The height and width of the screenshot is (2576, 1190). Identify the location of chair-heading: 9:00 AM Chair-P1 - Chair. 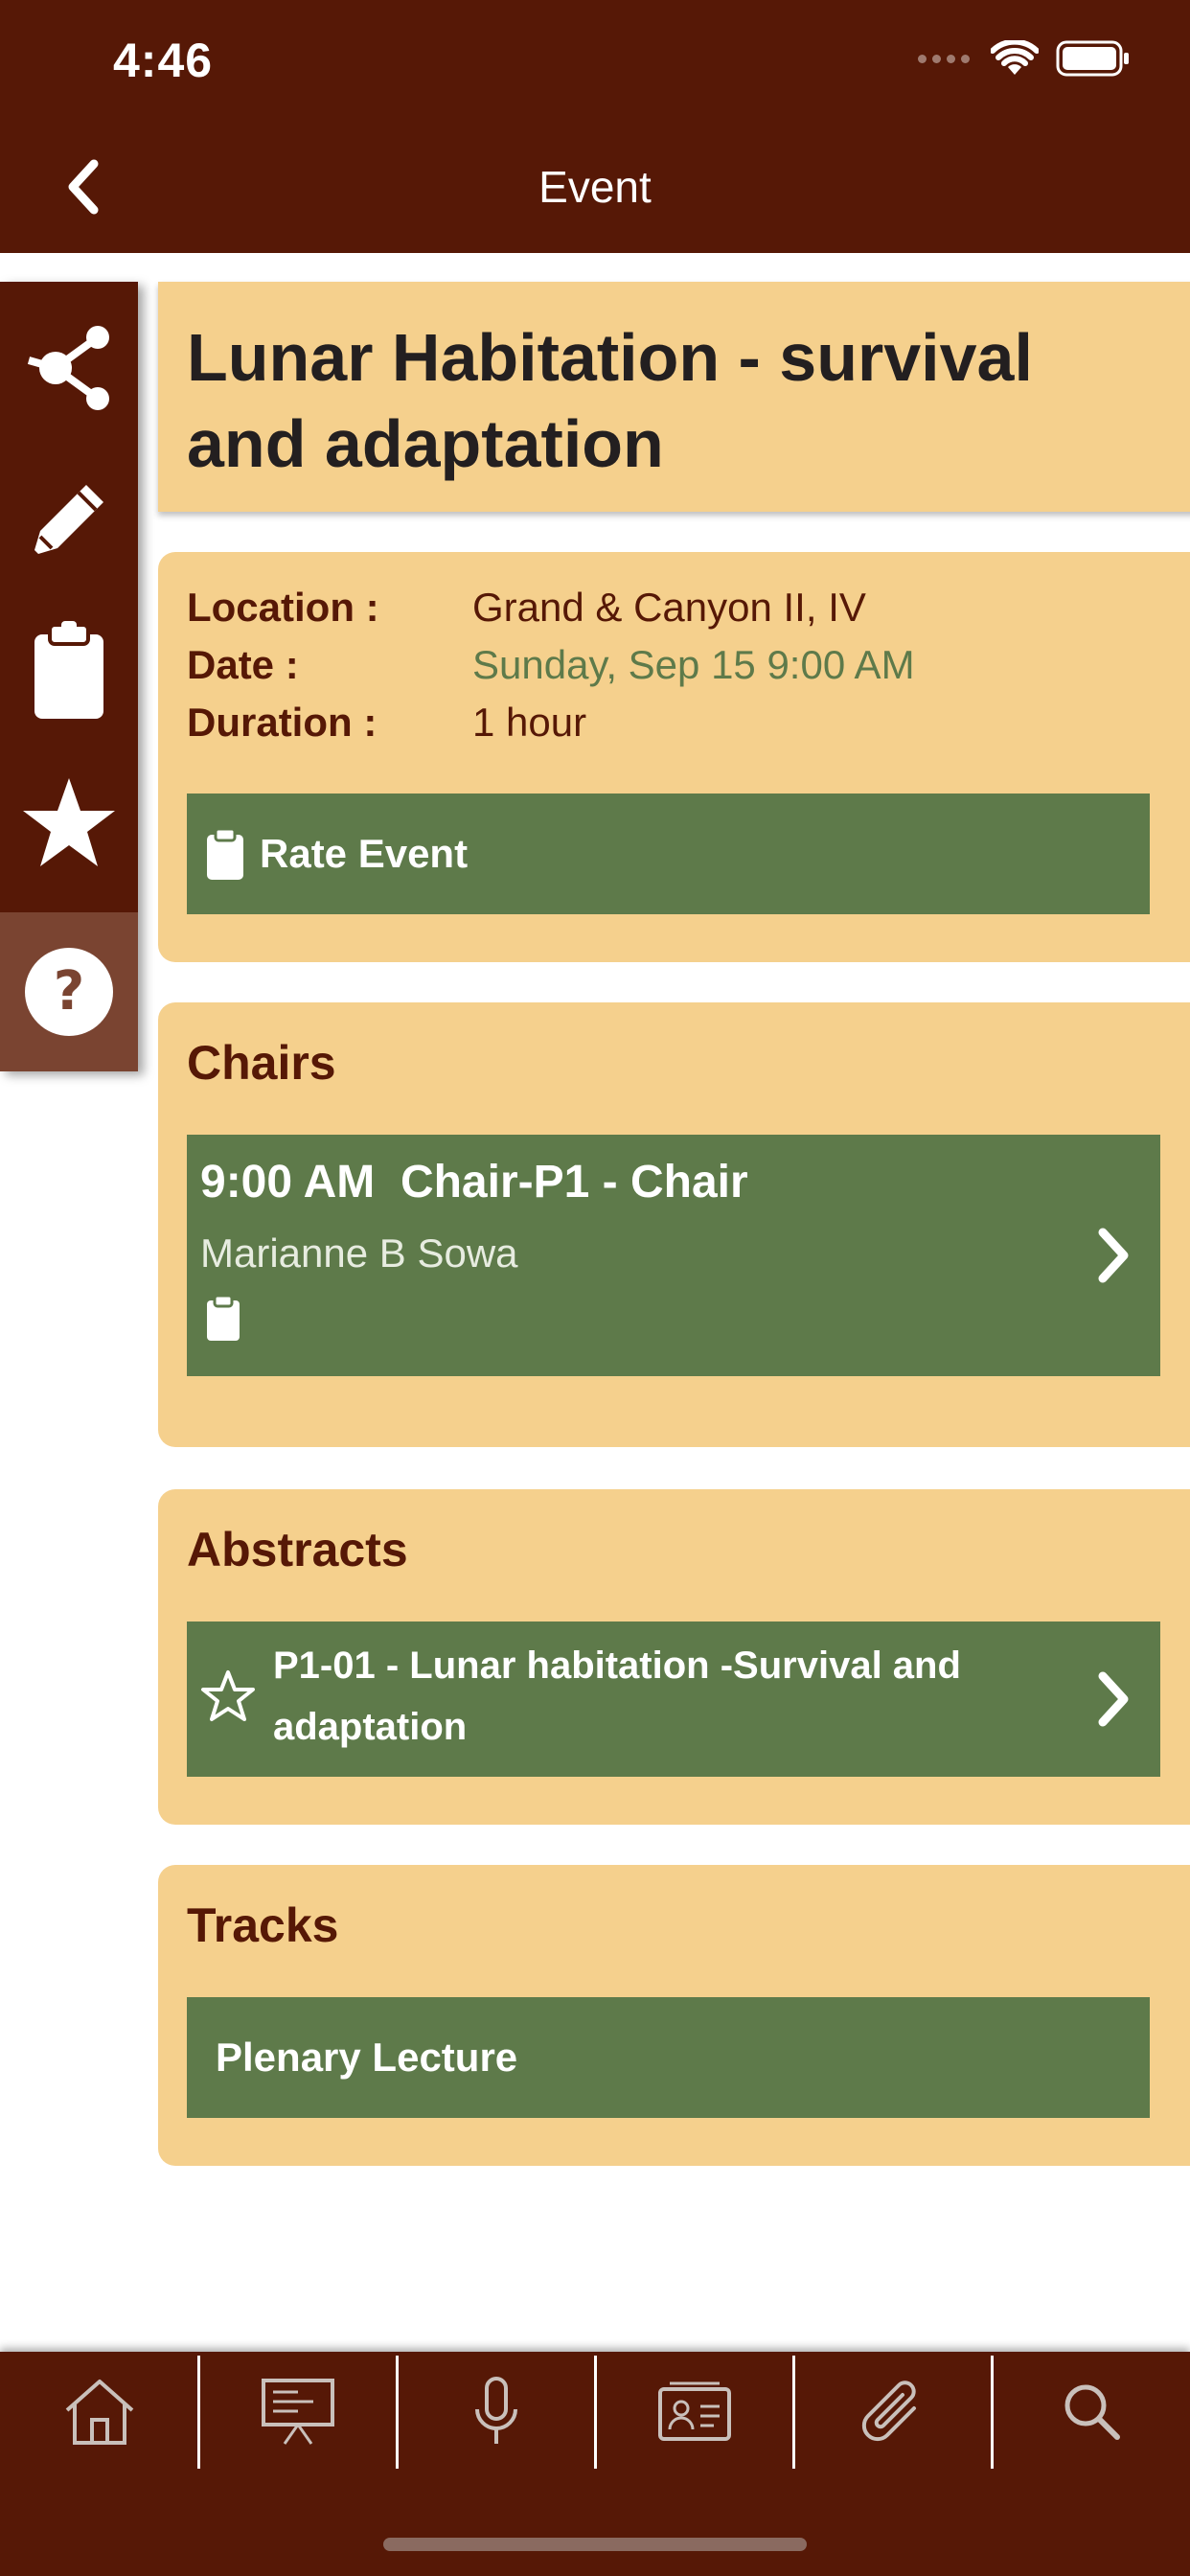
(474, 1182).